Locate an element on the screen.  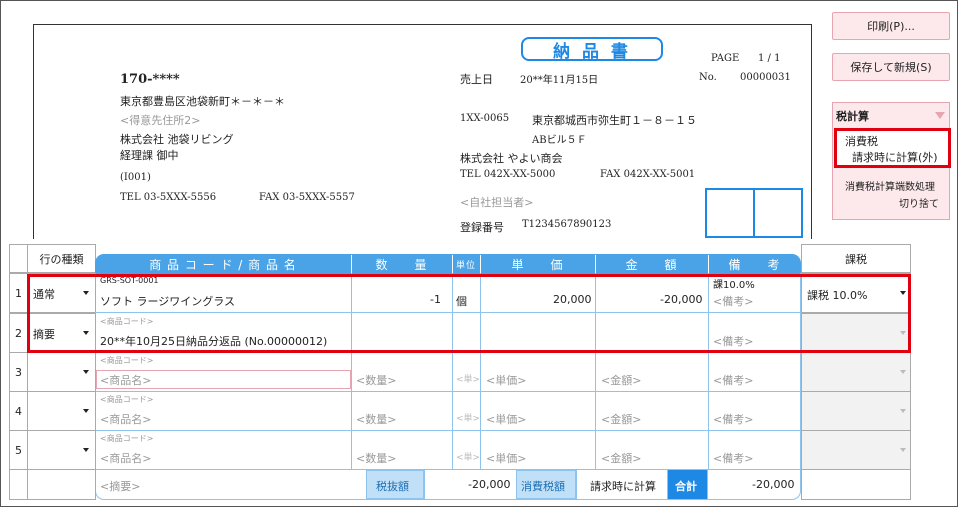
row-number: 1 is located at coordinates (18, 293).